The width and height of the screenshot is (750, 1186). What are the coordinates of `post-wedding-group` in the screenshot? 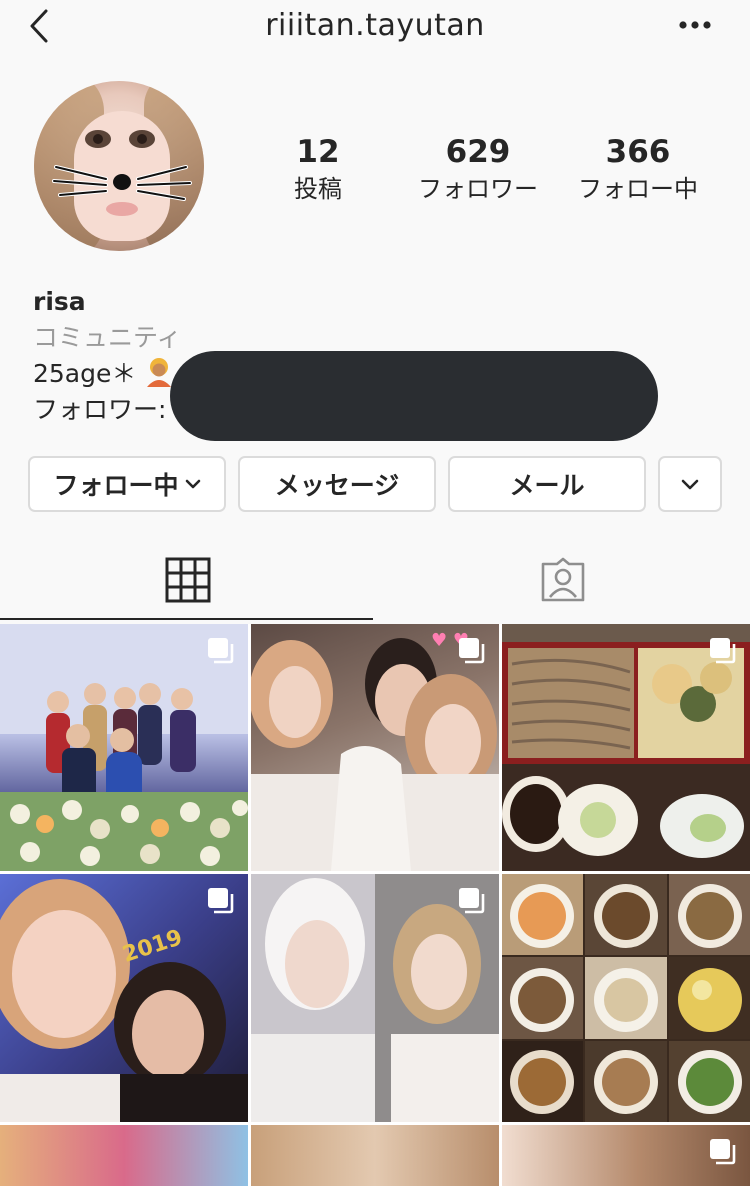 It's located at (124, 747).